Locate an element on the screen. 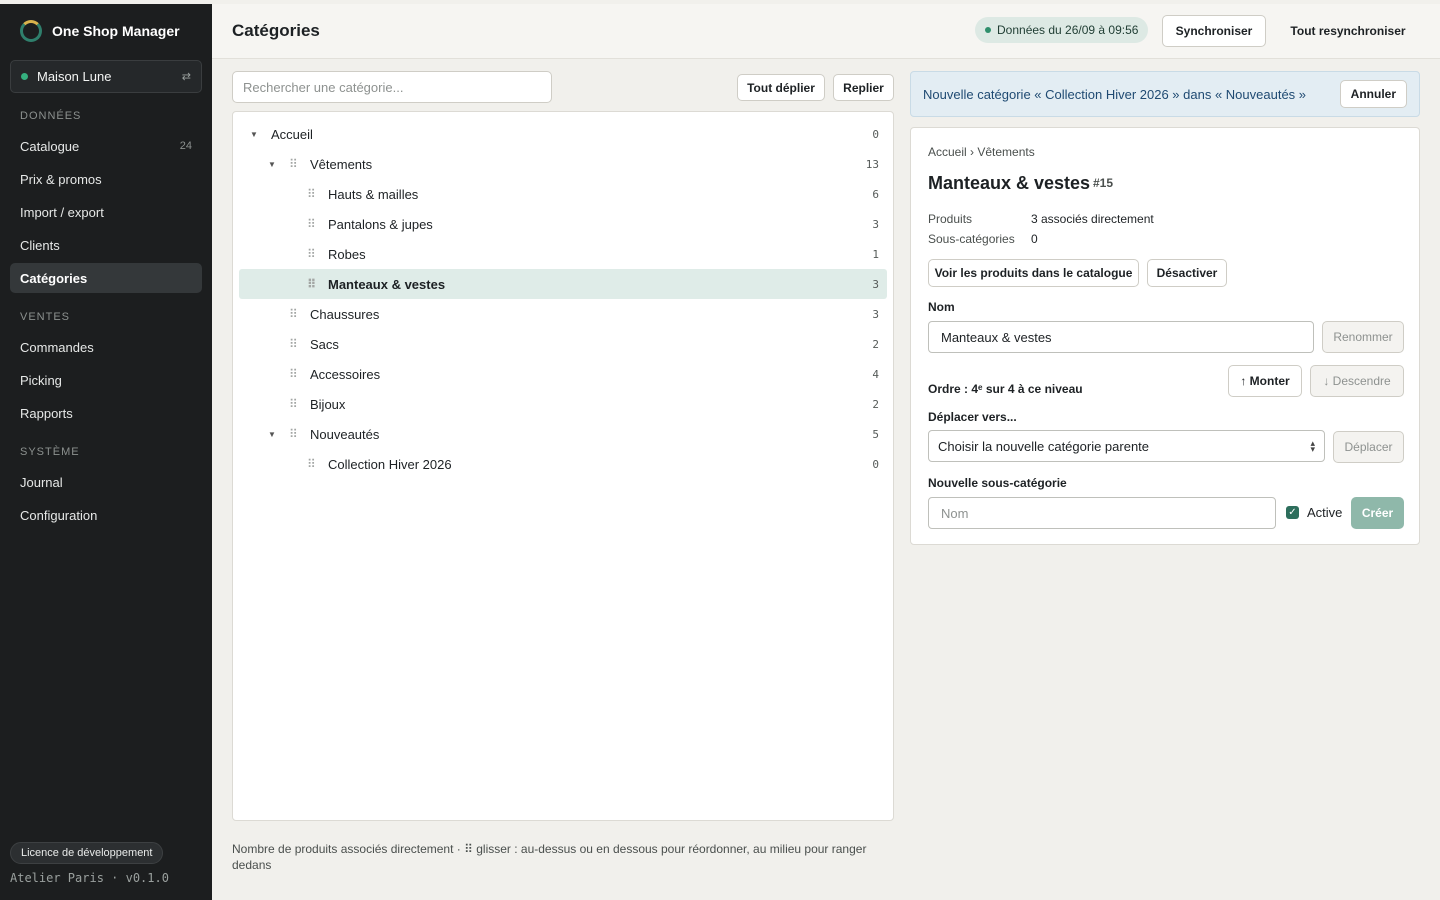 The image size is (1440, 900). tree-row: ⠿ Sacs 2 is located at coordinates (563, 344).